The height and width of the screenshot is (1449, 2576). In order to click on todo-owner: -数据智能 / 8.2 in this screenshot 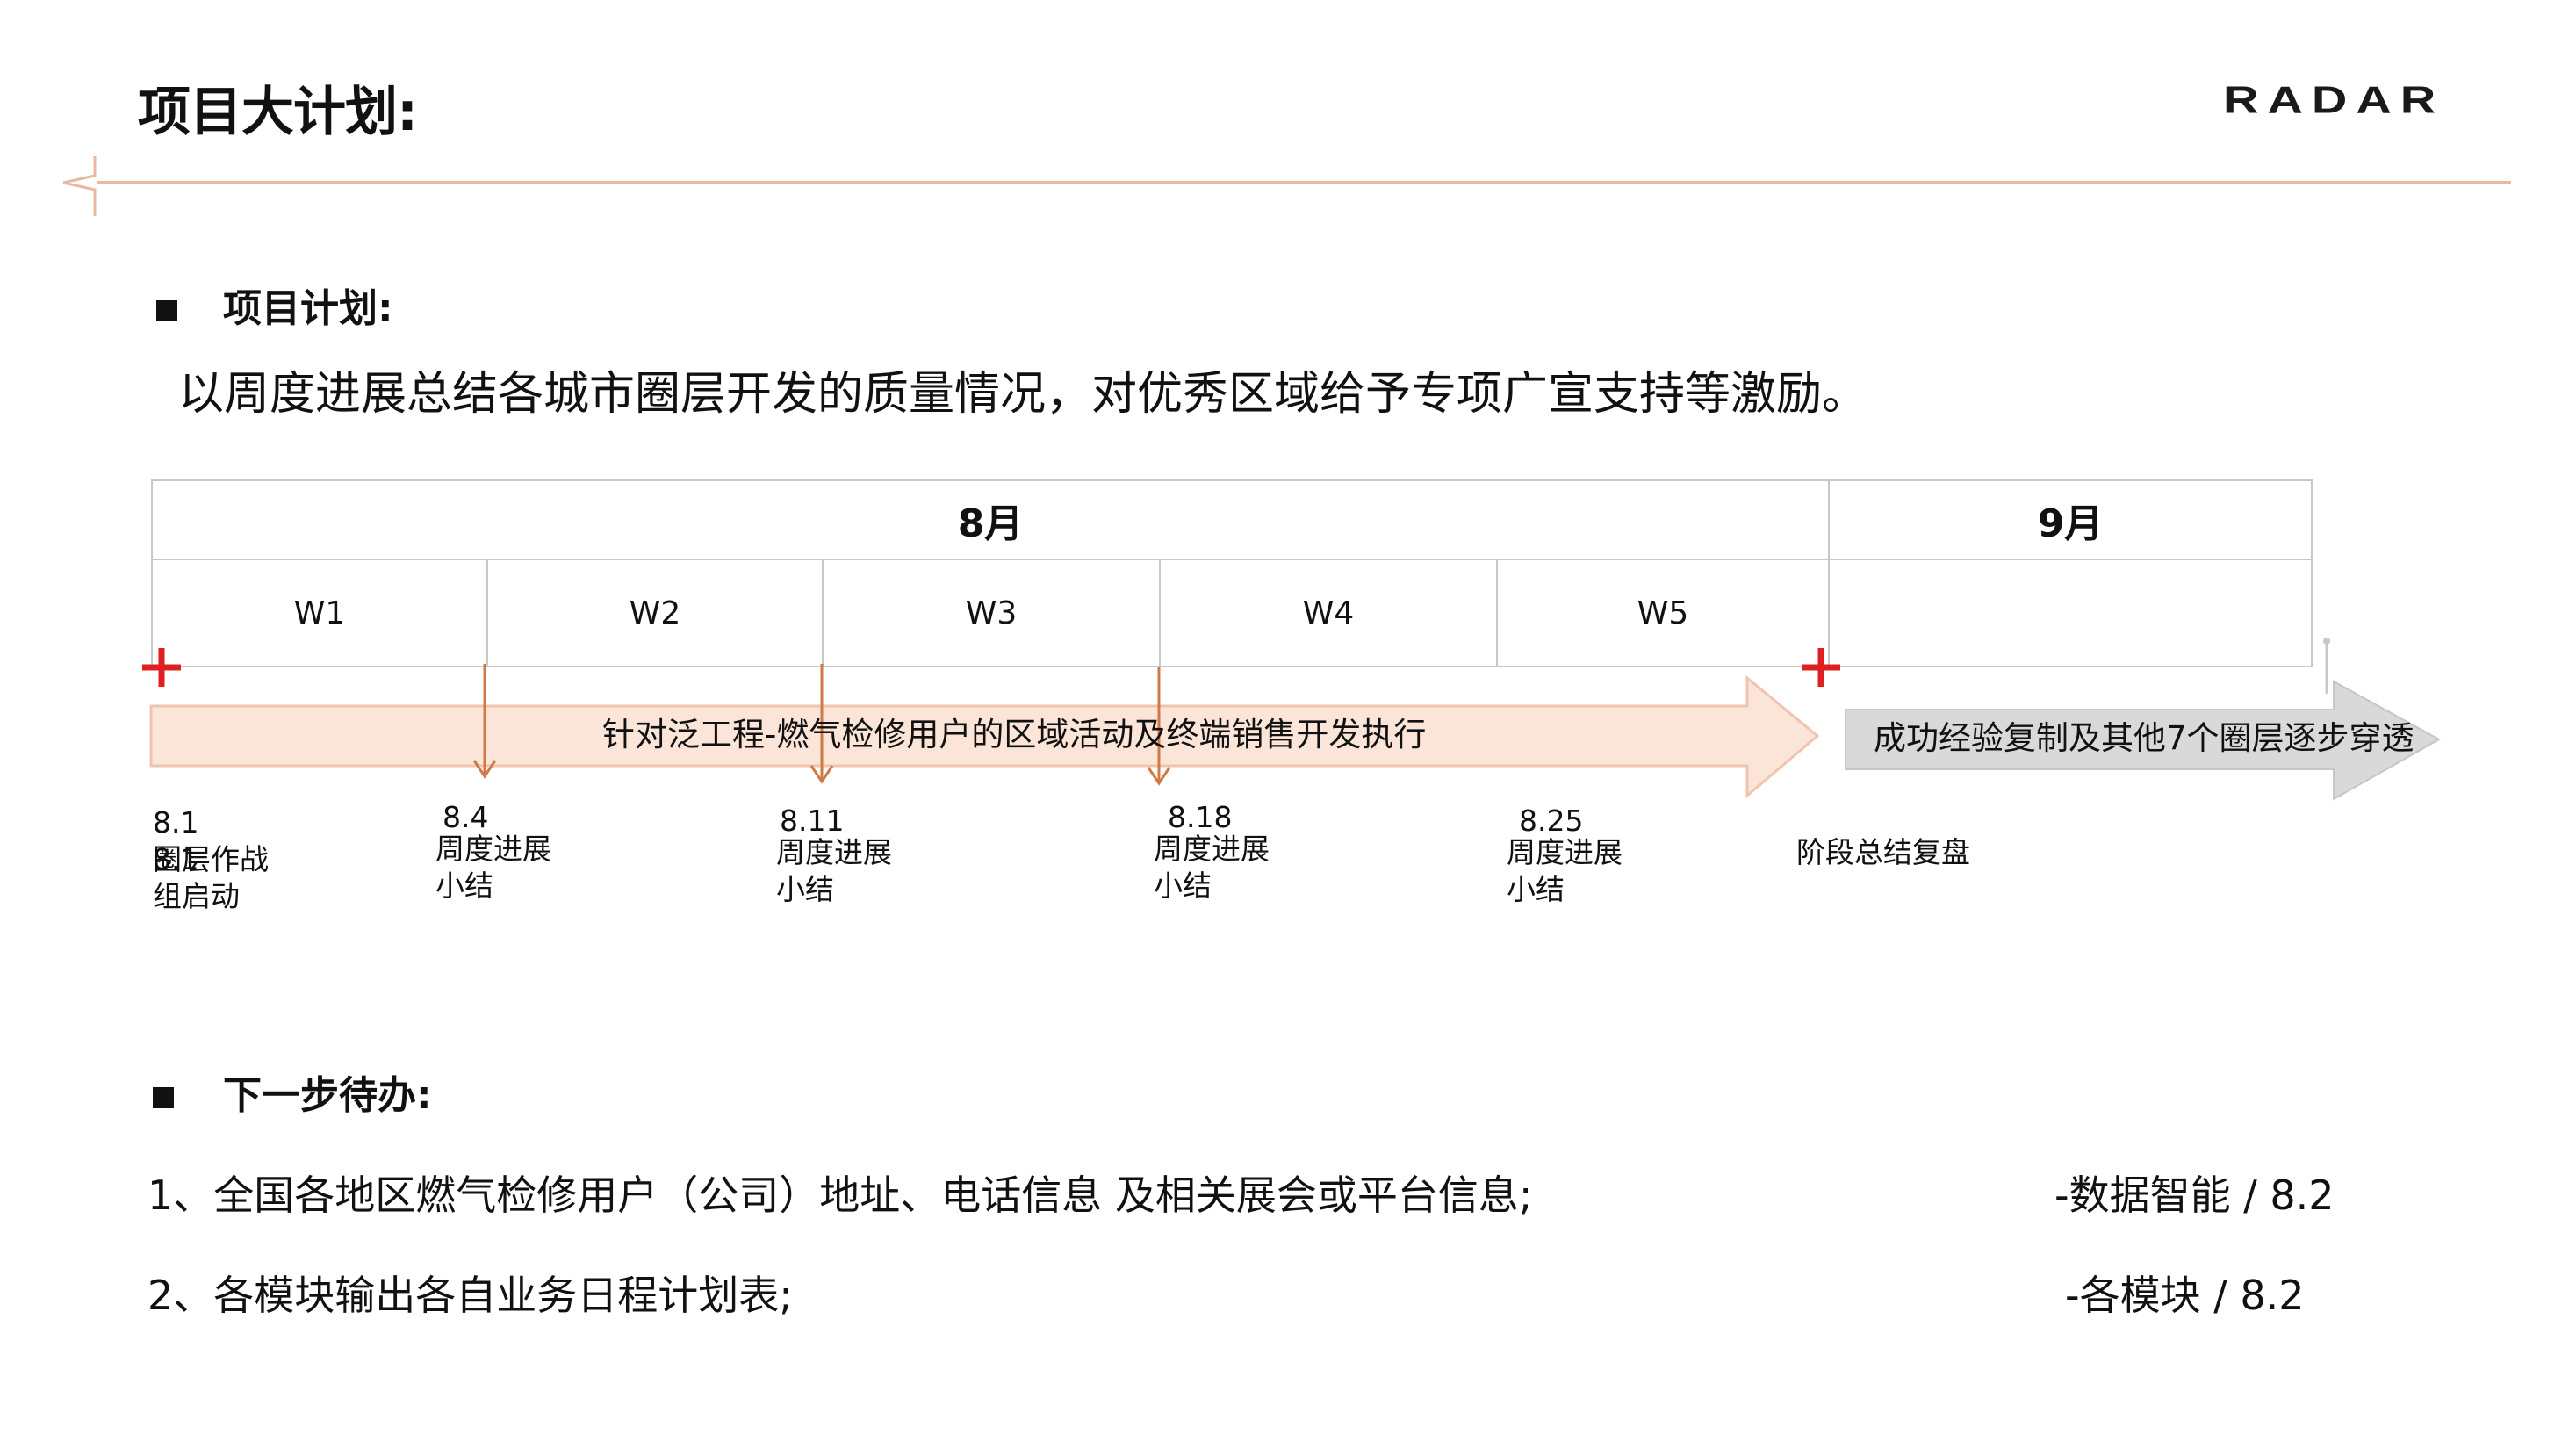, I will do `click(2194, 1195)`.